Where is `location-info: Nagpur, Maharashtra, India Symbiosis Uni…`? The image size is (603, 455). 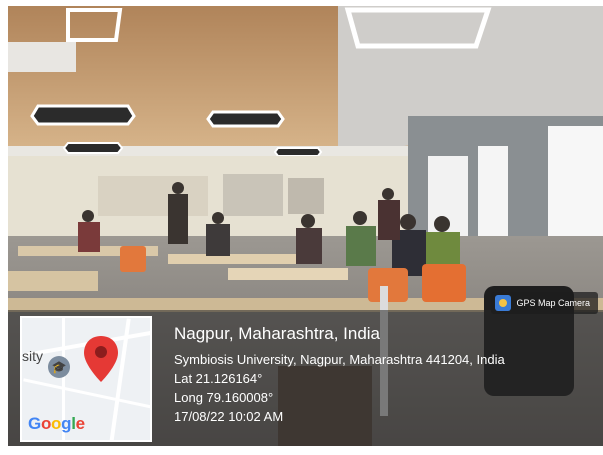 location-info: Nagpur, Maharashtra, India Symbiosis Uni… is located at coordinates (339, 375).